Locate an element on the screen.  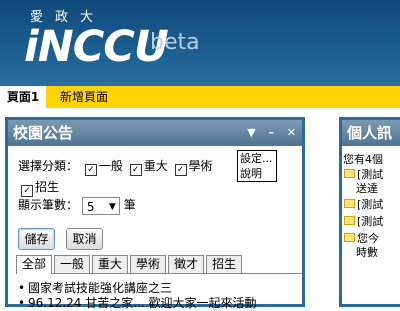
close-icon: ✕ is located at coordinates (291, 132).